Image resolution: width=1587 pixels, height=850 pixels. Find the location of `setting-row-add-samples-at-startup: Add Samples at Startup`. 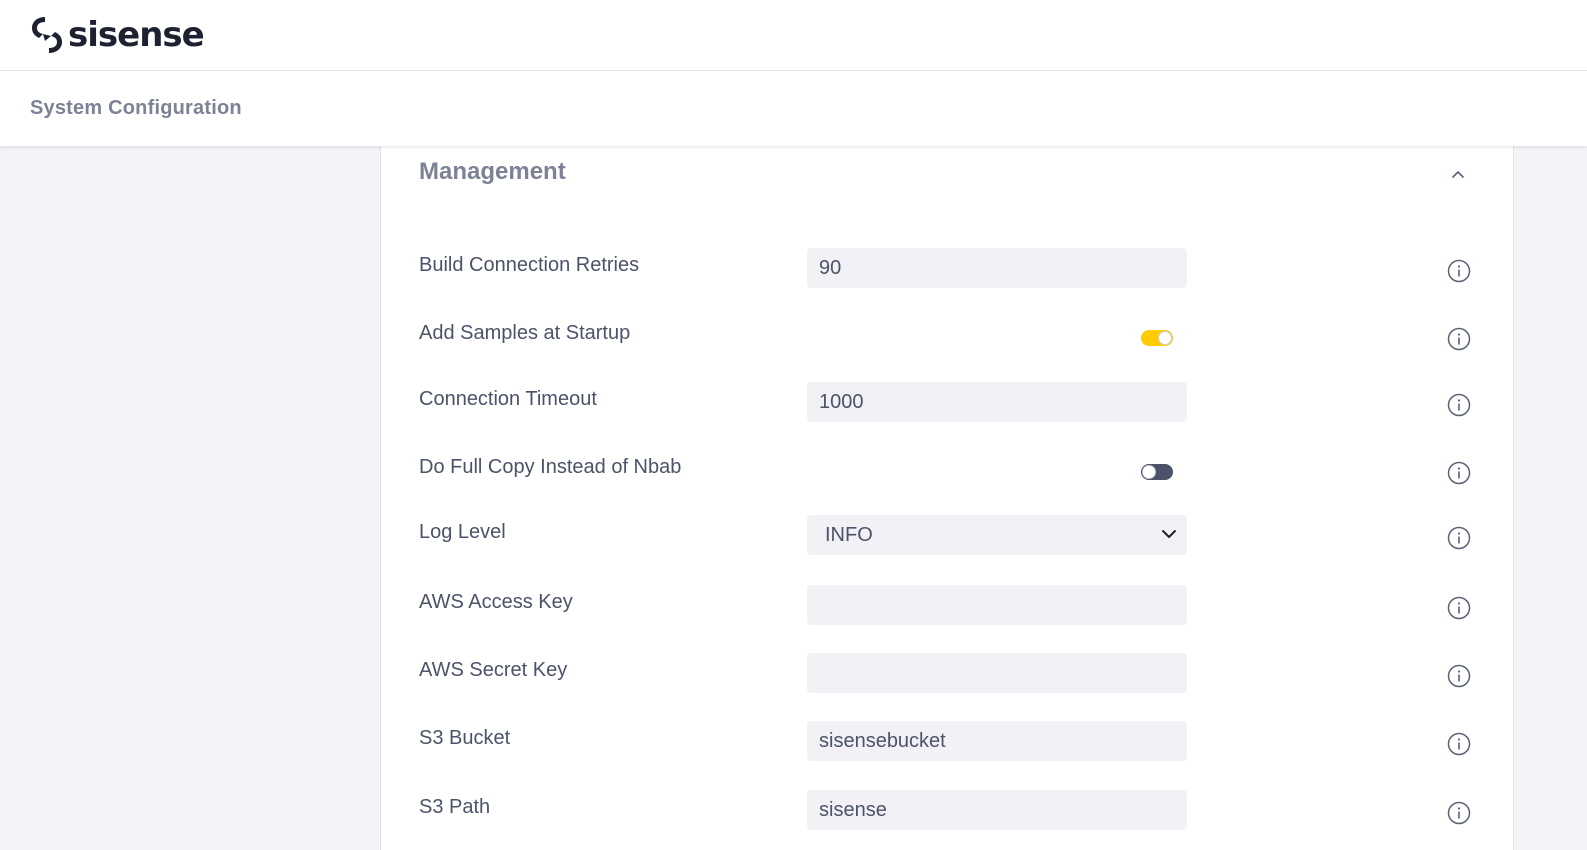

setting-row-add-samples-at-startup: Add Samples at Startup is located at coordinates (948, 336).